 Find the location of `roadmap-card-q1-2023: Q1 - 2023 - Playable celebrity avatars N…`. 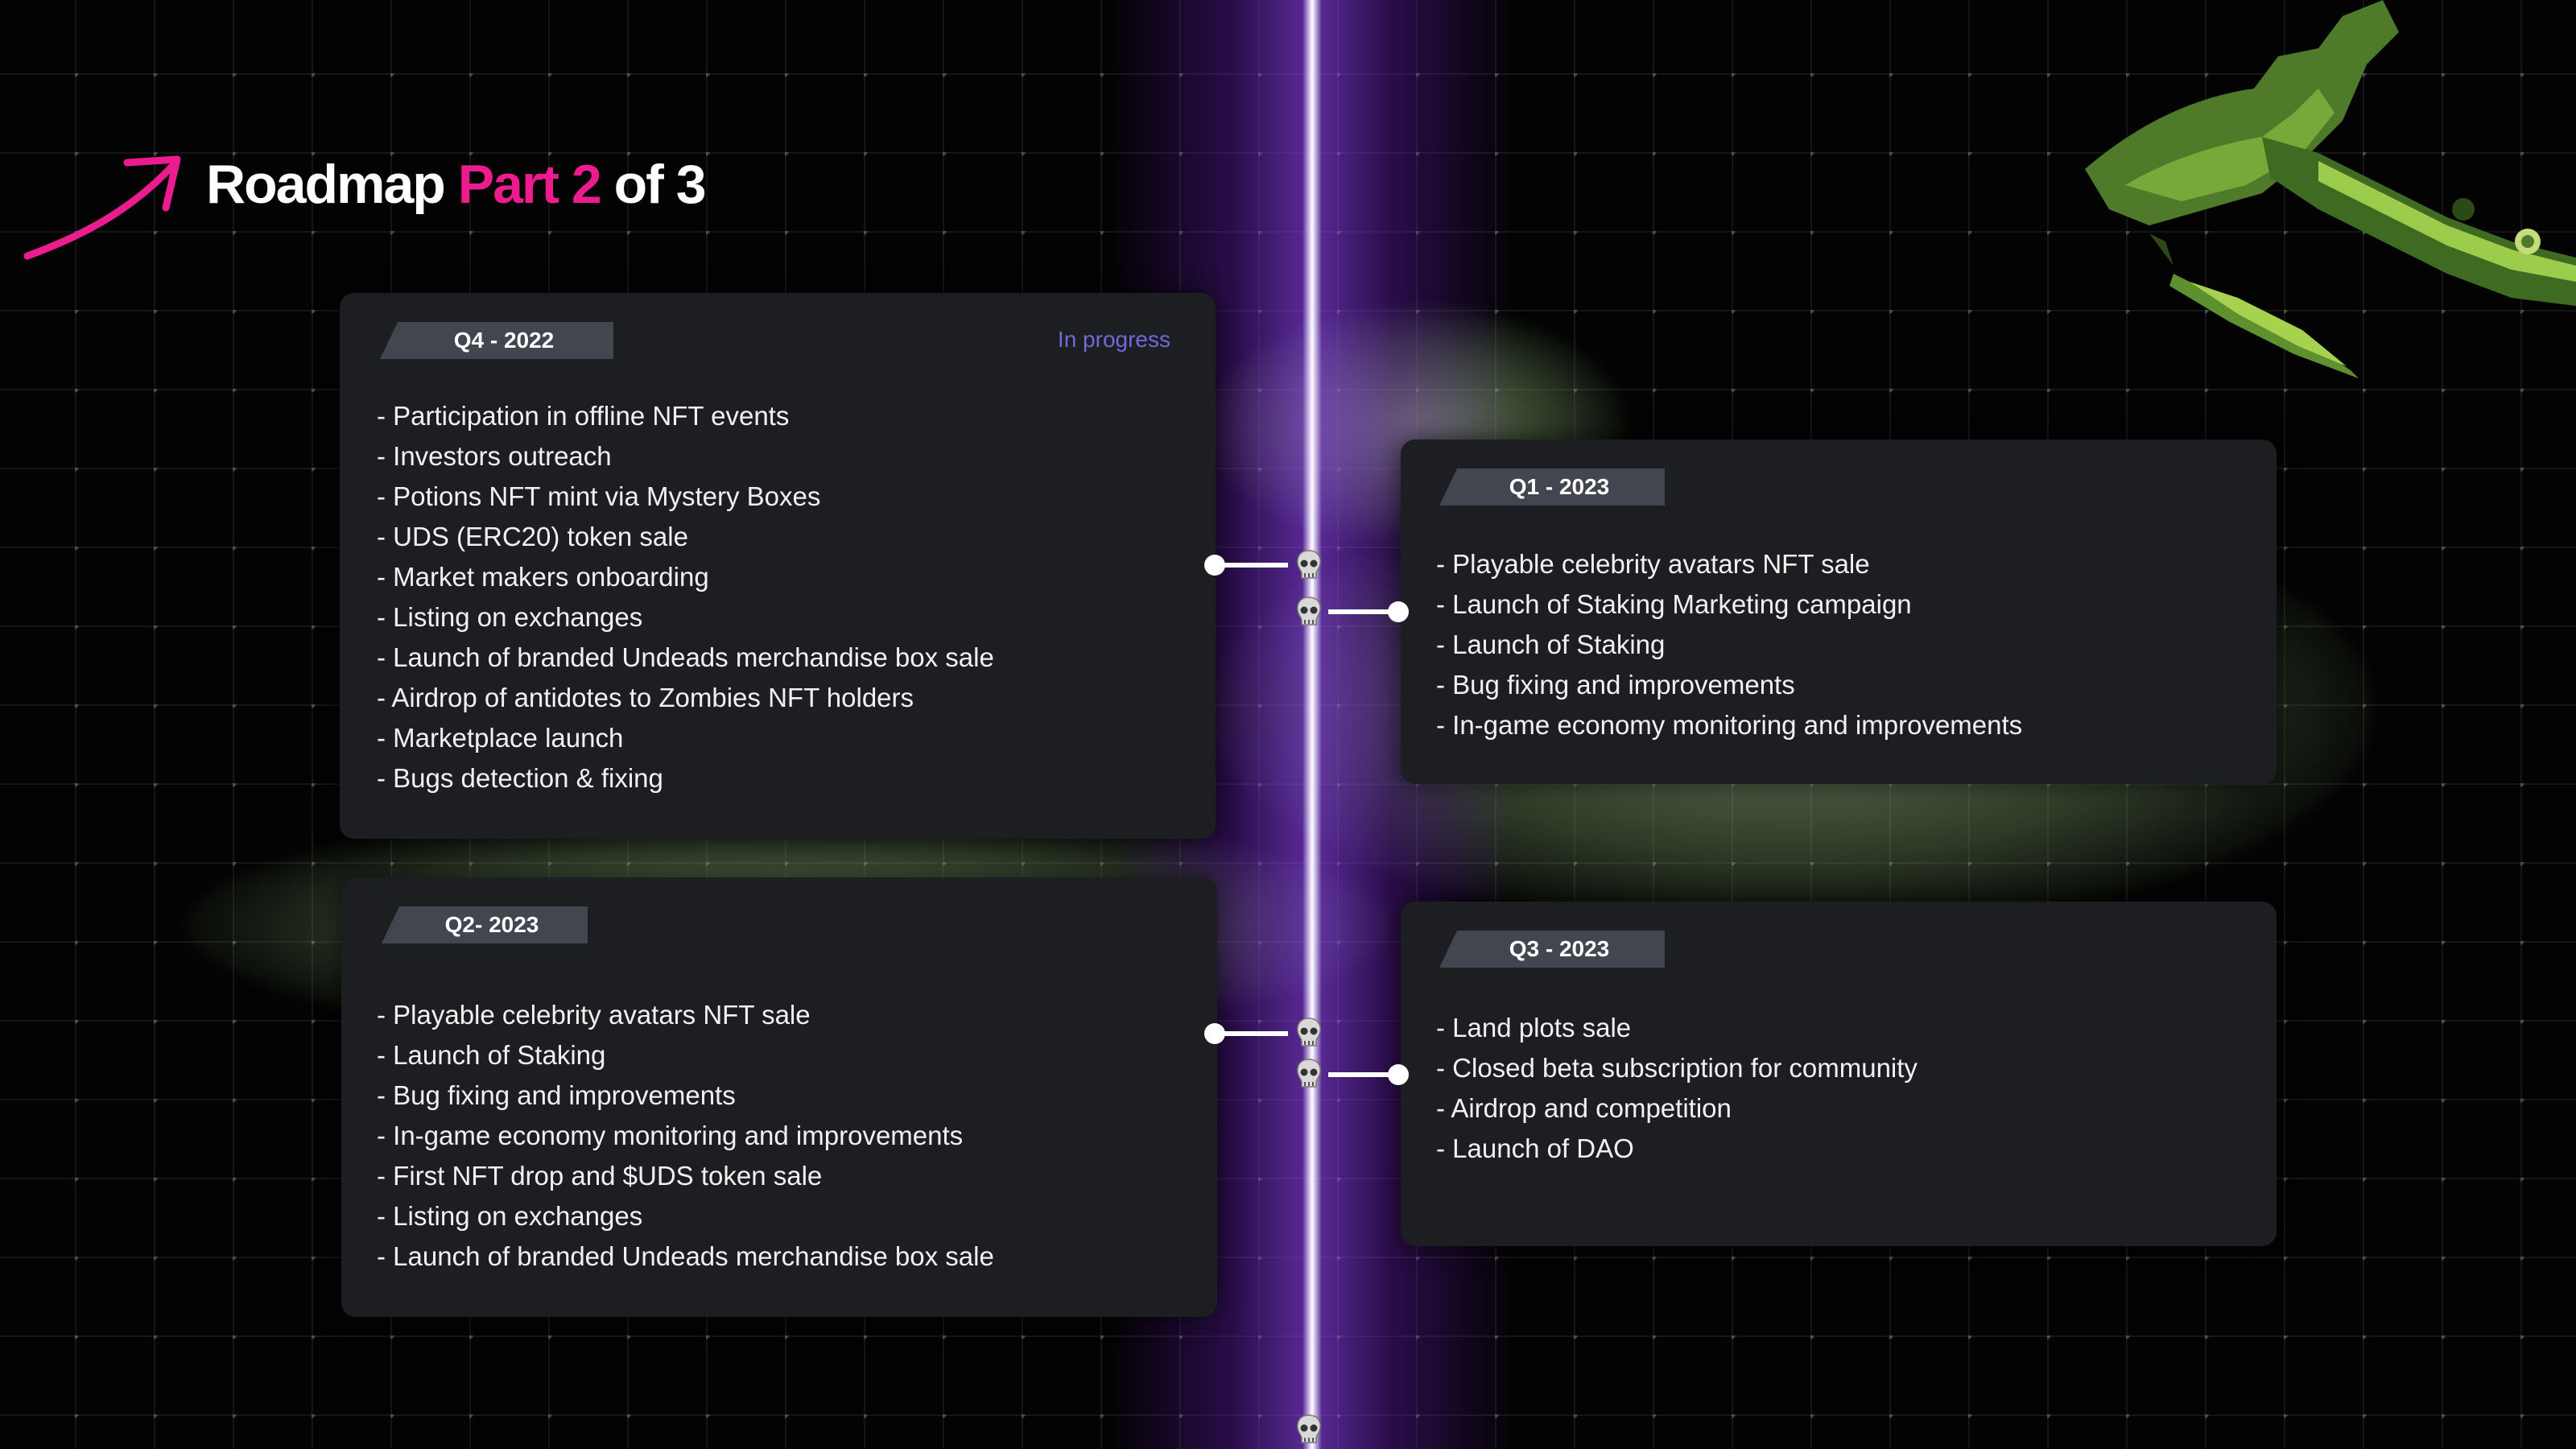

roadmap-card-q1-2023: Q1 - 2023 - Playable celebrity avatars N… is located at coordinates (1839, 612).